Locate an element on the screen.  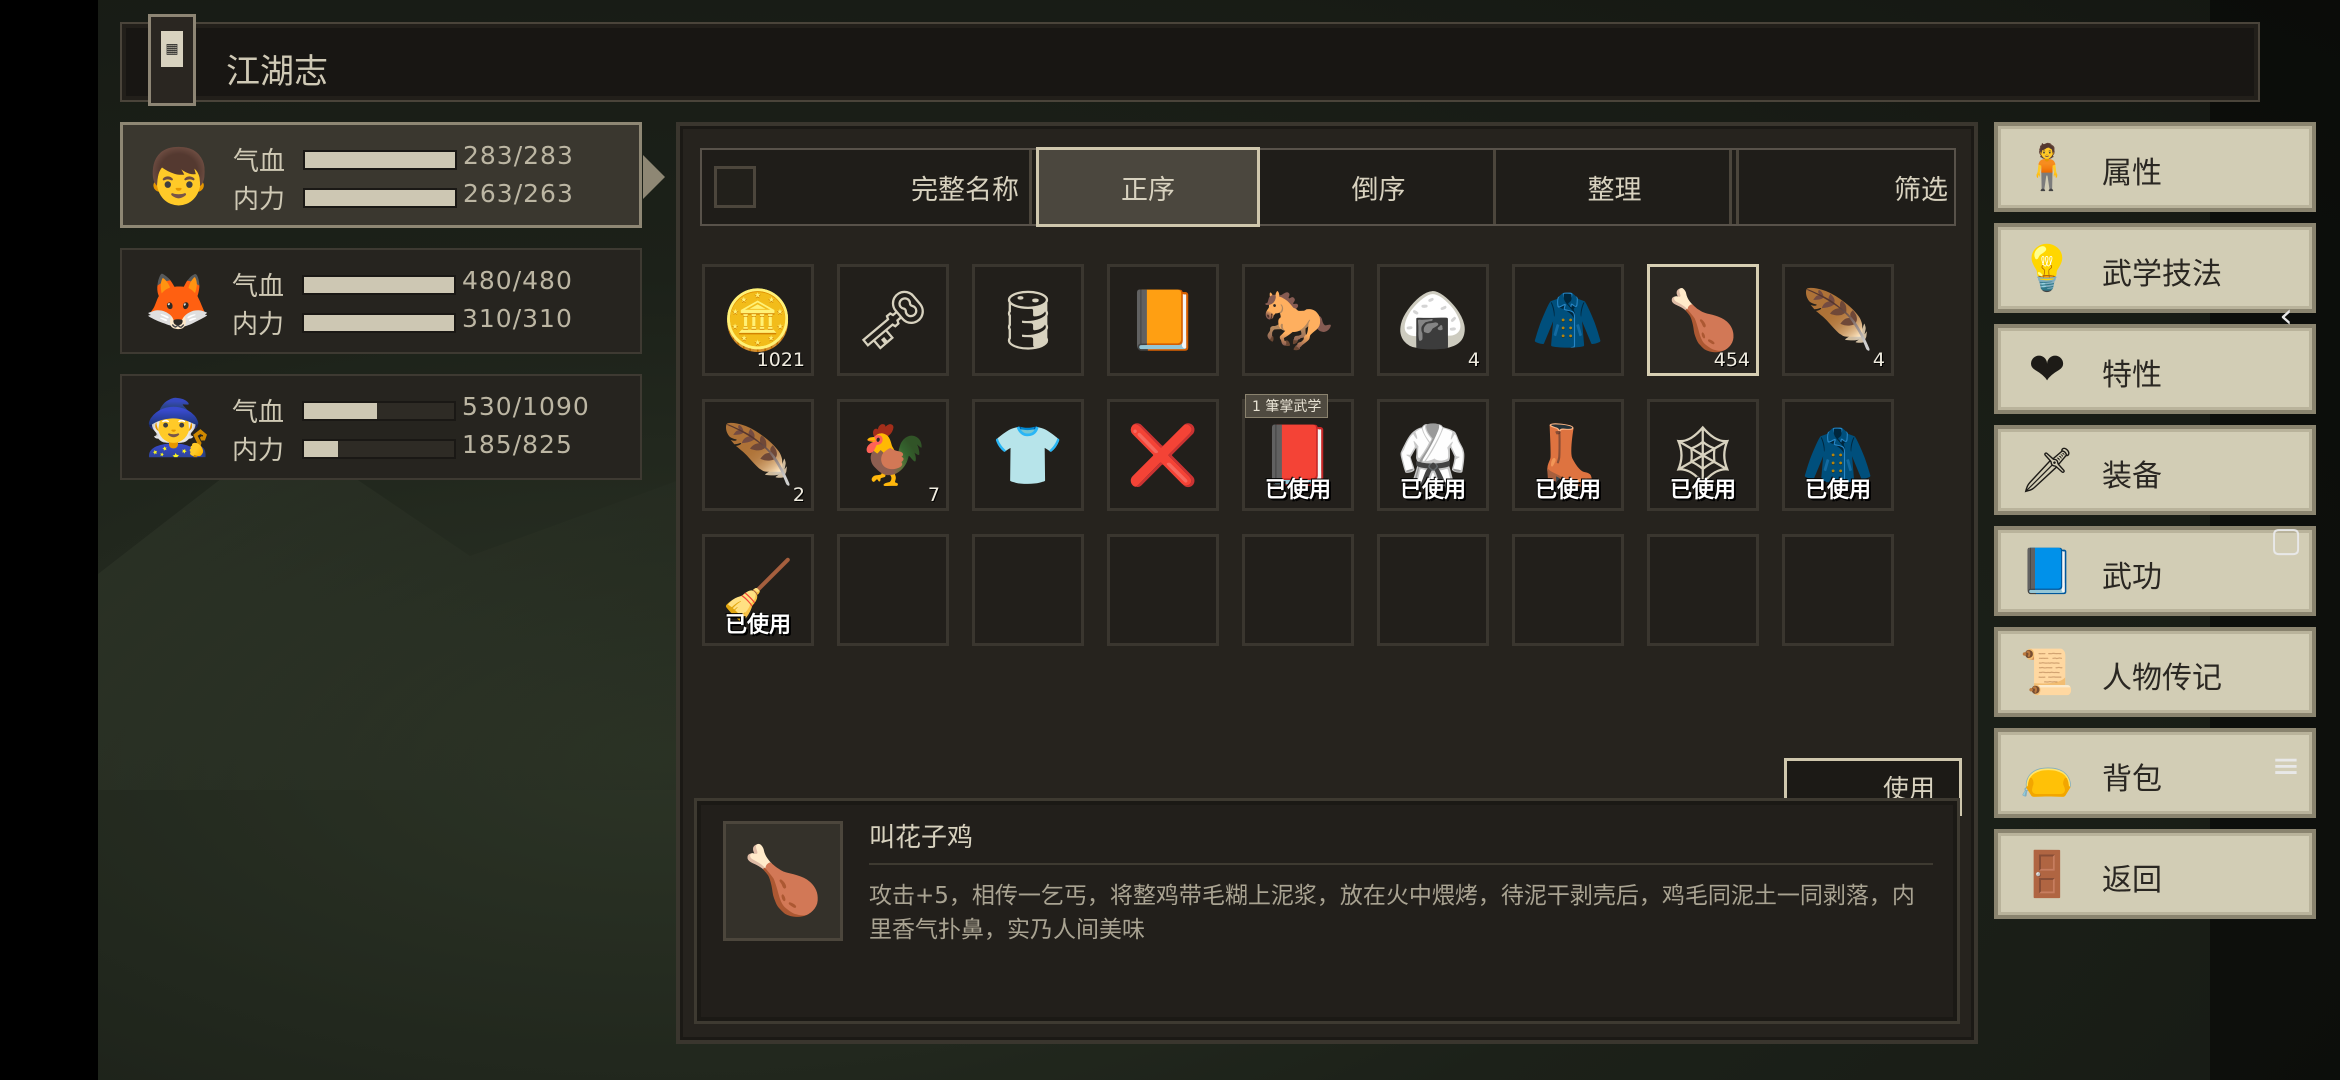
menu-label: 装备 is located at coordinates (2132, 476).